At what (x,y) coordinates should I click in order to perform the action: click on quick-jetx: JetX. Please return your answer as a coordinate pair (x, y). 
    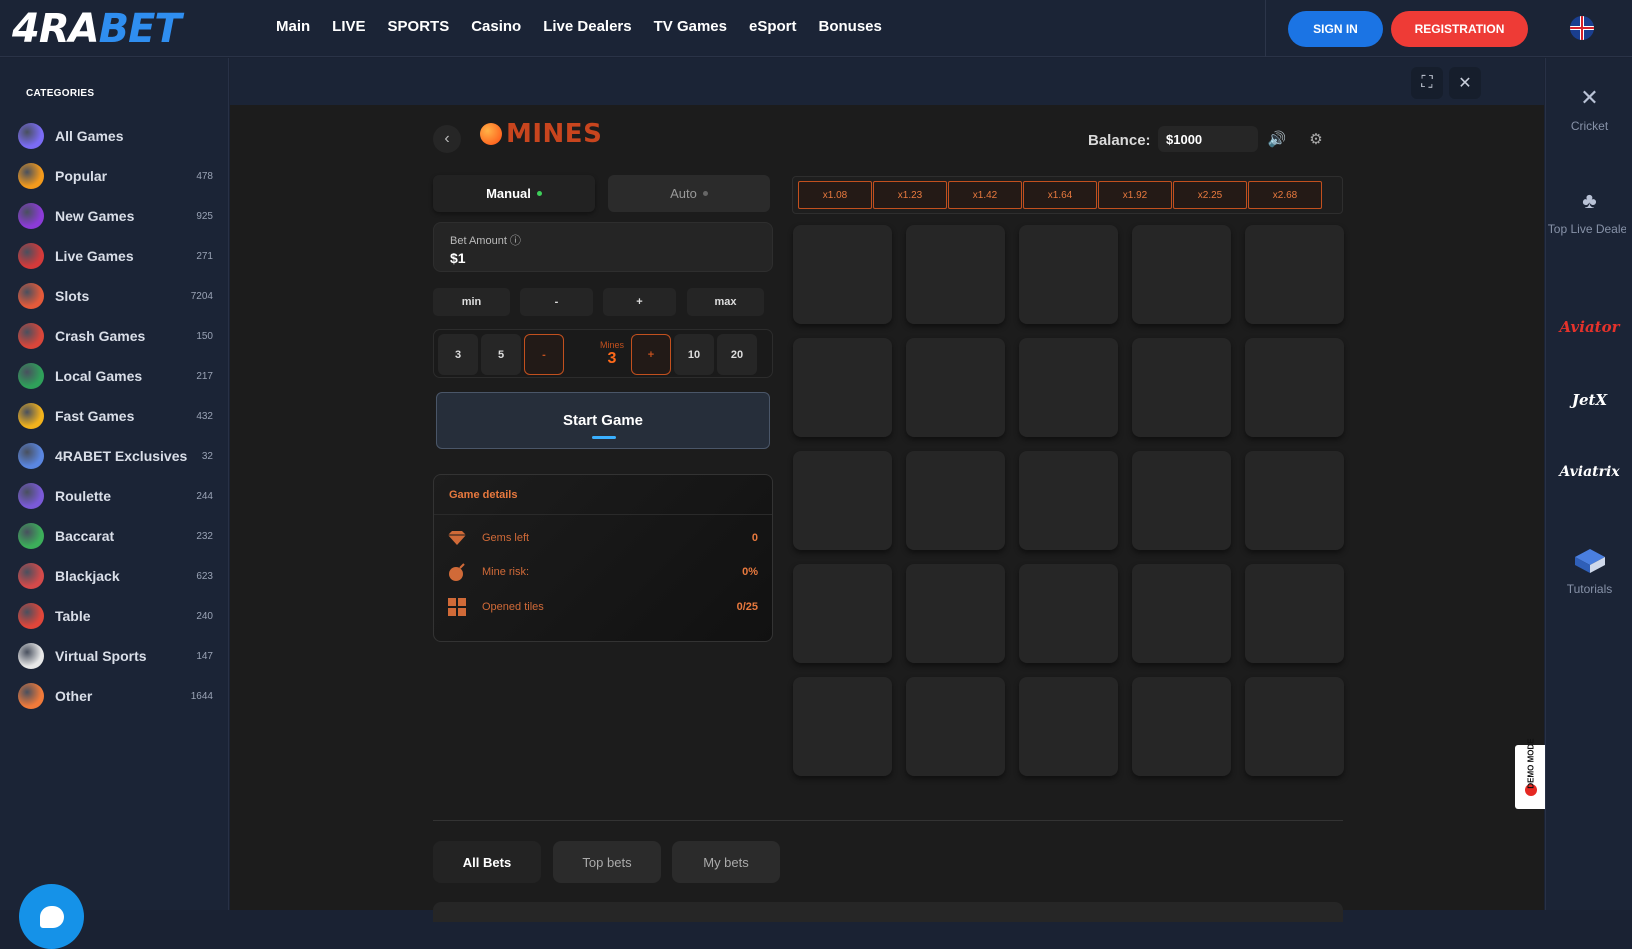
    Looking at the image, I should click on (1589, 400).